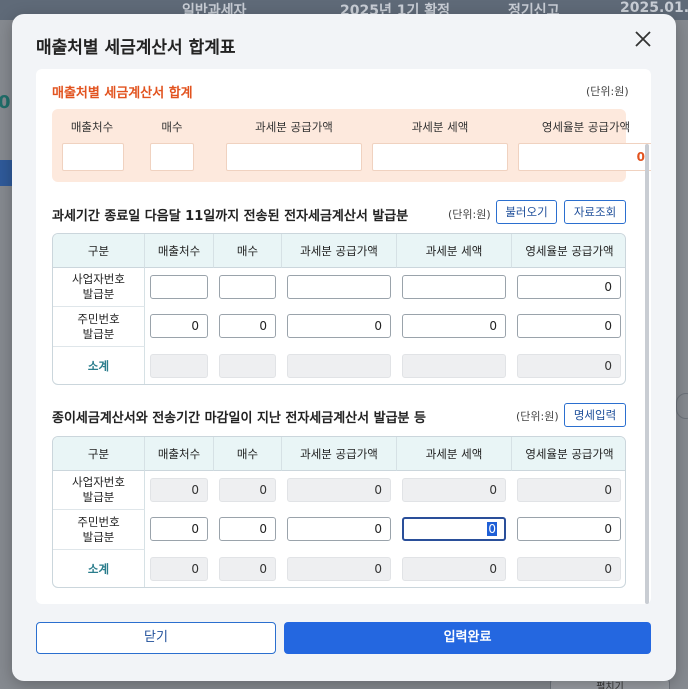 Image resolution: width=688 pixels, height=689 pixels. Describe the element at coordinates (179, 454) in the screenshot. I see `s2-col-count: 매출처수` at that location.